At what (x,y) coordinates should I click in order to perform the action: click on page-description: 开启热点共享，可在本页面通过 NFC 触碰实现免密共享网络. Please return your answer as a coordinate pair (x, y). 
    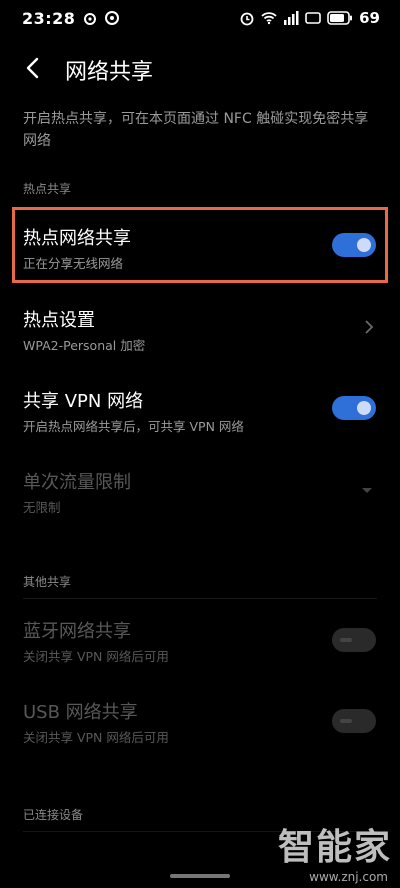
    Looking at the image, I should click on (196, 130).